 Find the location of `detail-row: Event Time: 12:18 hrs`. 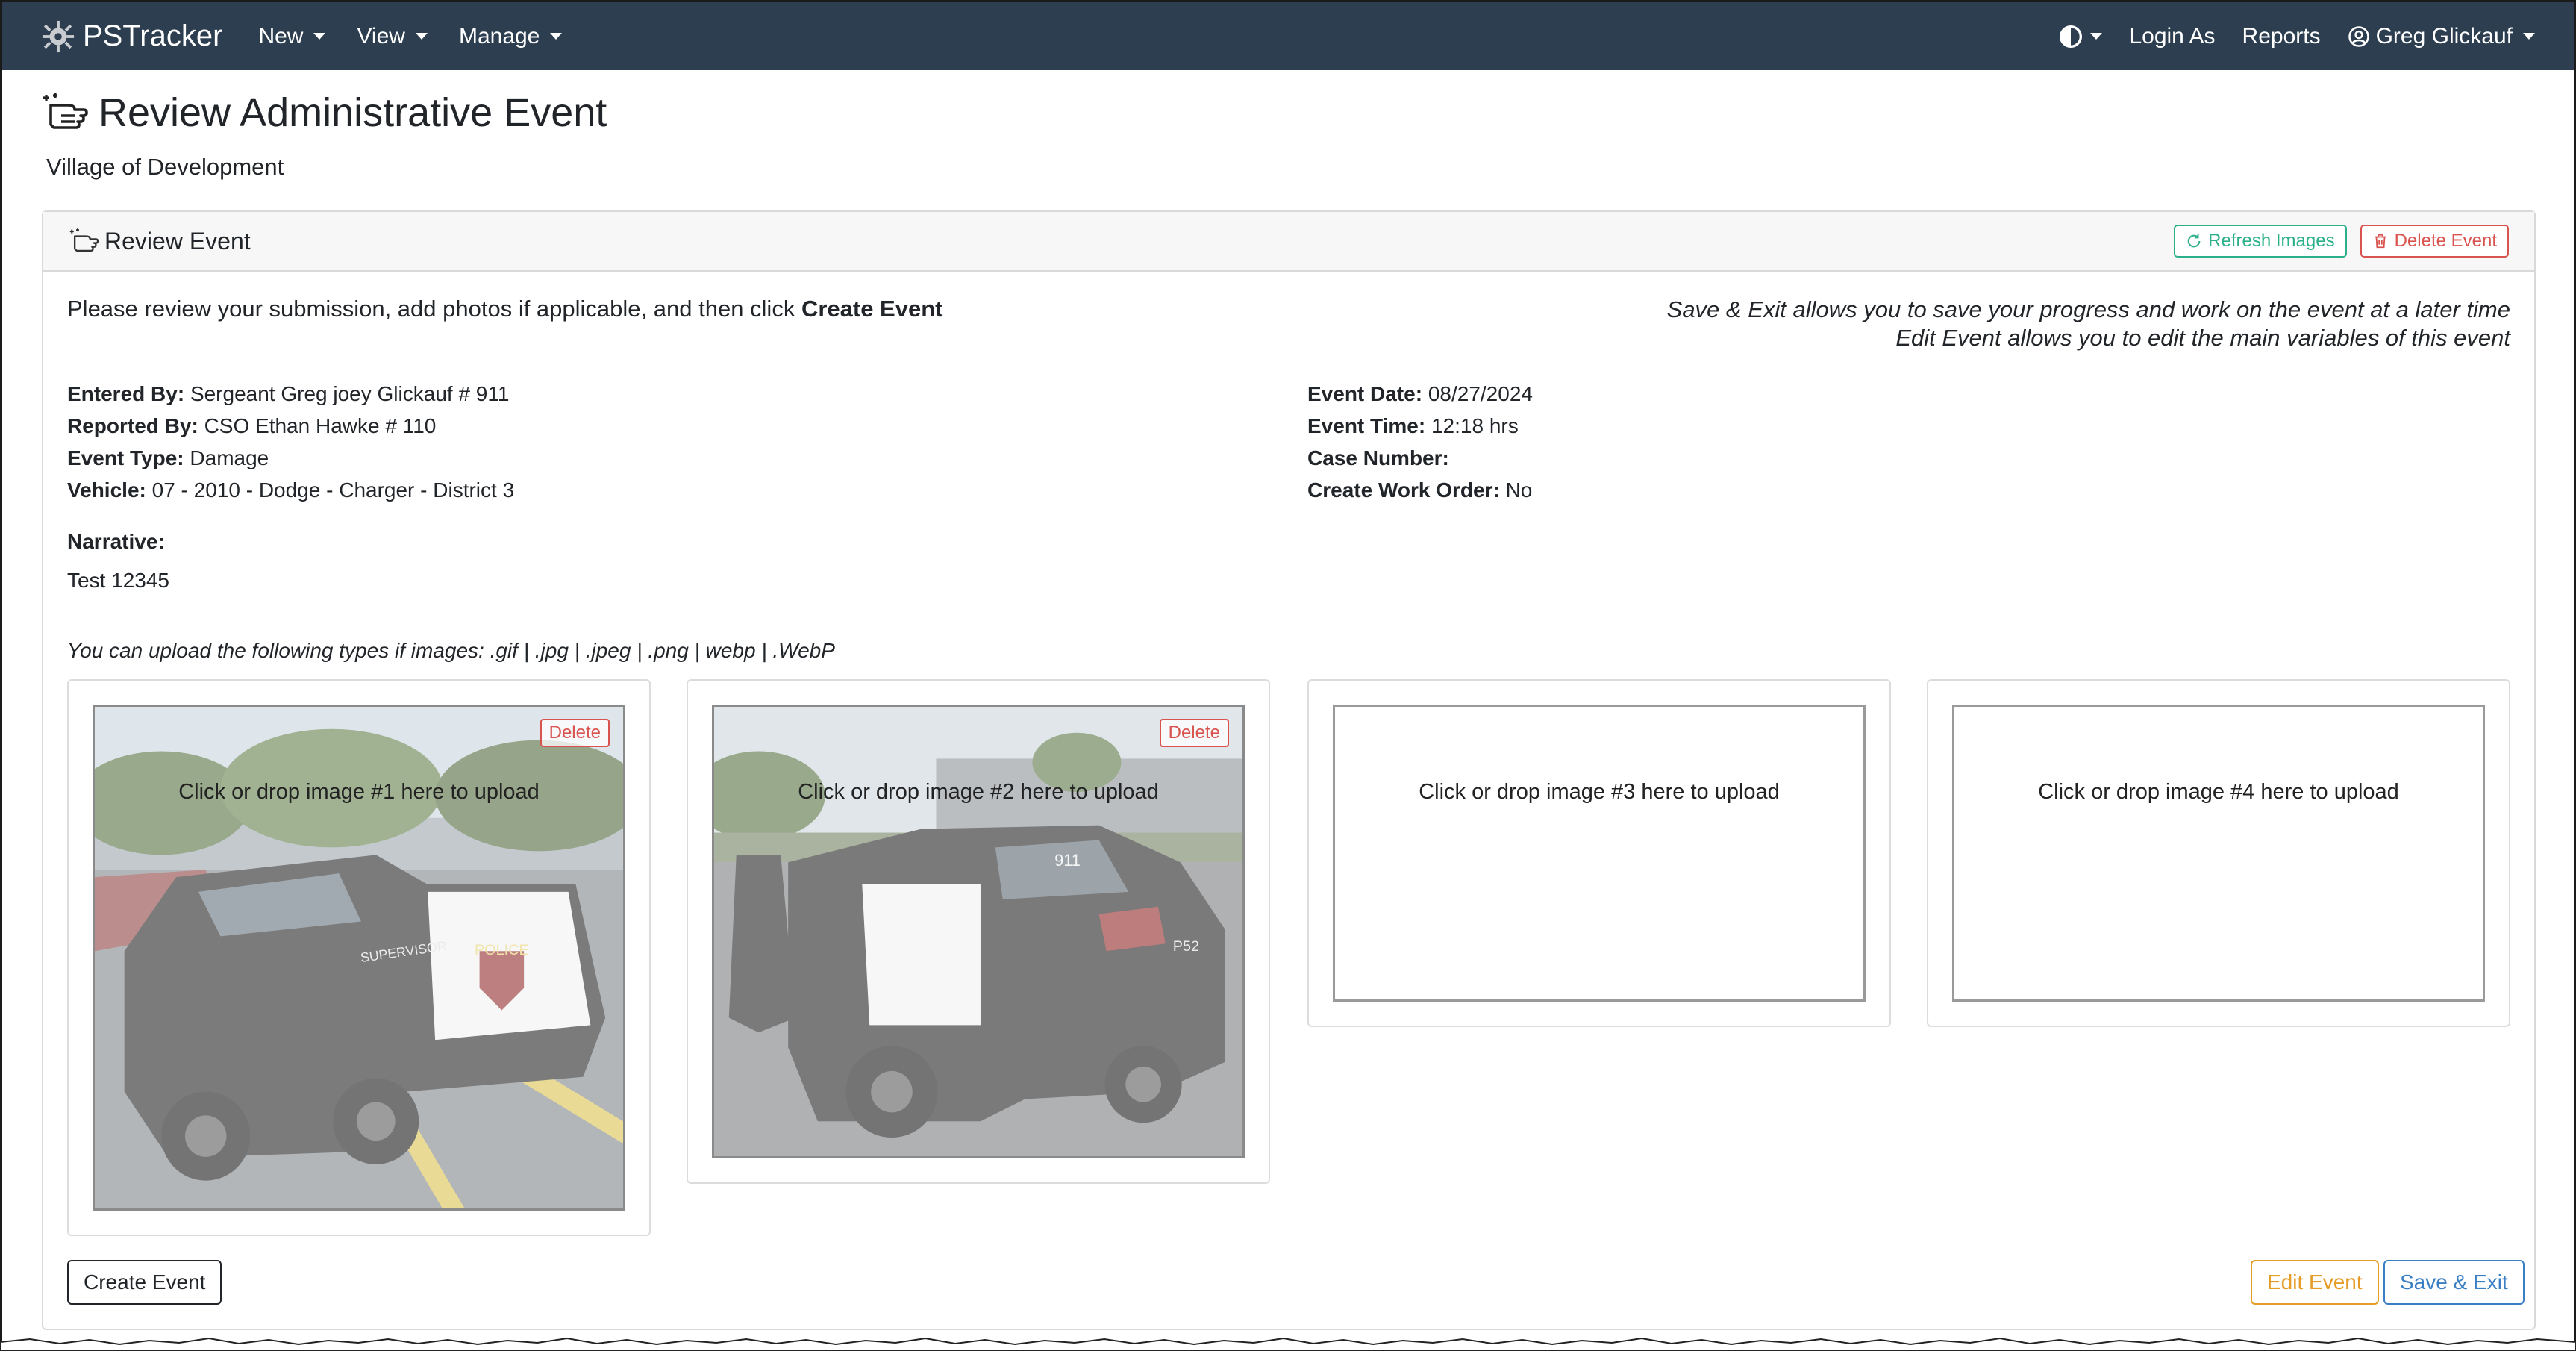

detail-row: Event Time: 12:18 hrs is located at coordinates (1420, 426).